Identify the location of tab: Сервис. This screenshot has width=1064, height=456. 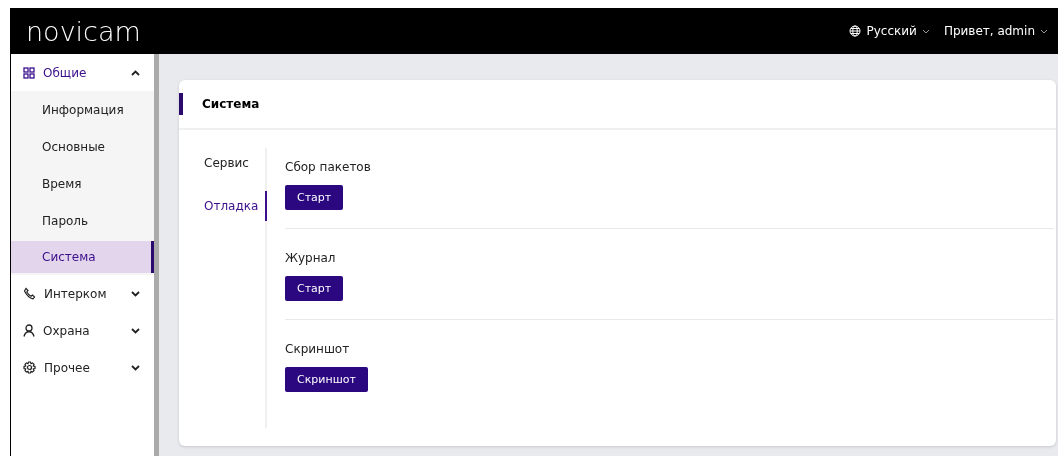
(222, 163).